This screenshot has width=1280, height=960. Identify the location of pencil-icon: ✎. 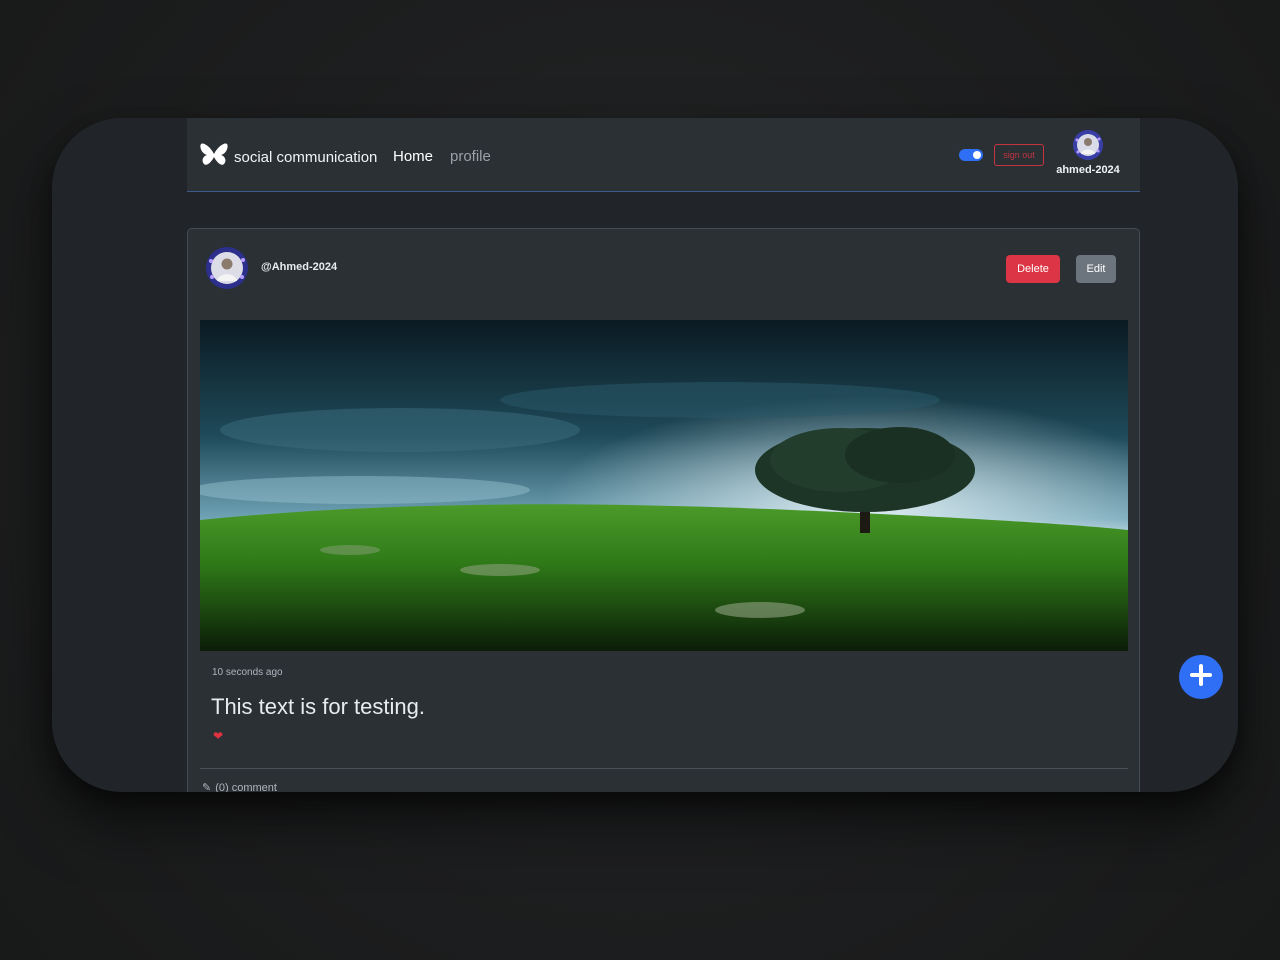
(207, 787).